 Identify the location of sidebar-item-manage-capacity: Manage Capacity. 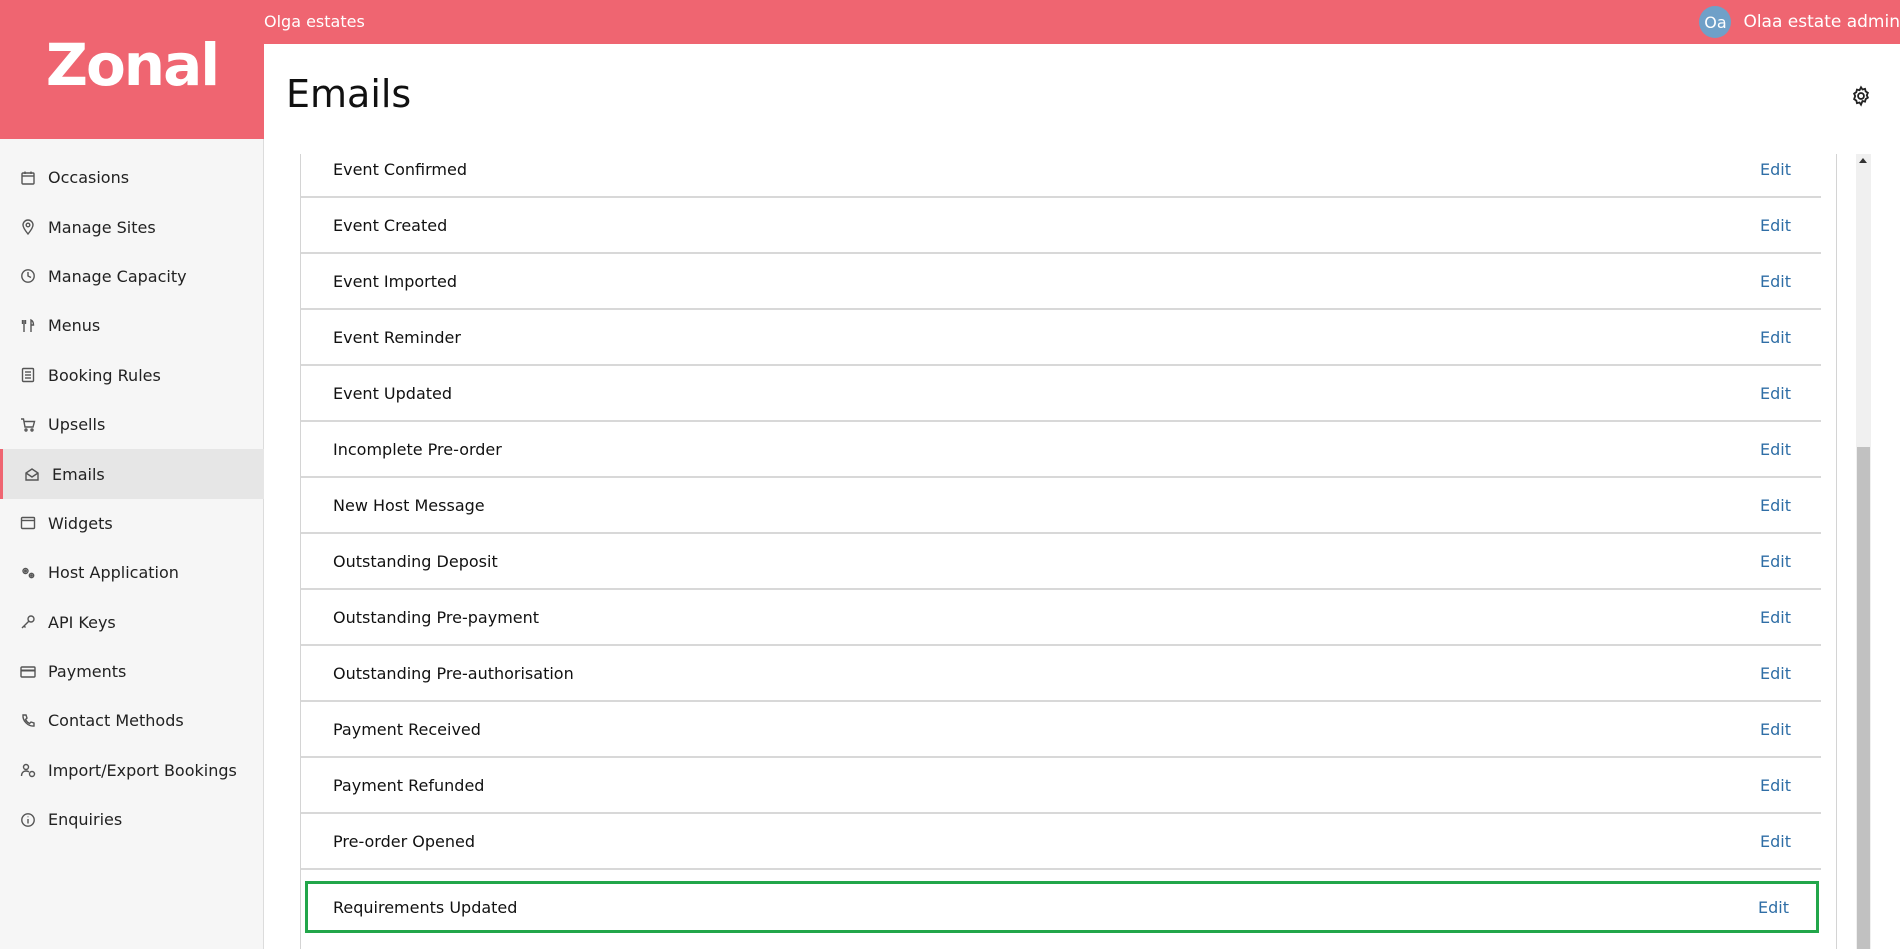
(132, 276).